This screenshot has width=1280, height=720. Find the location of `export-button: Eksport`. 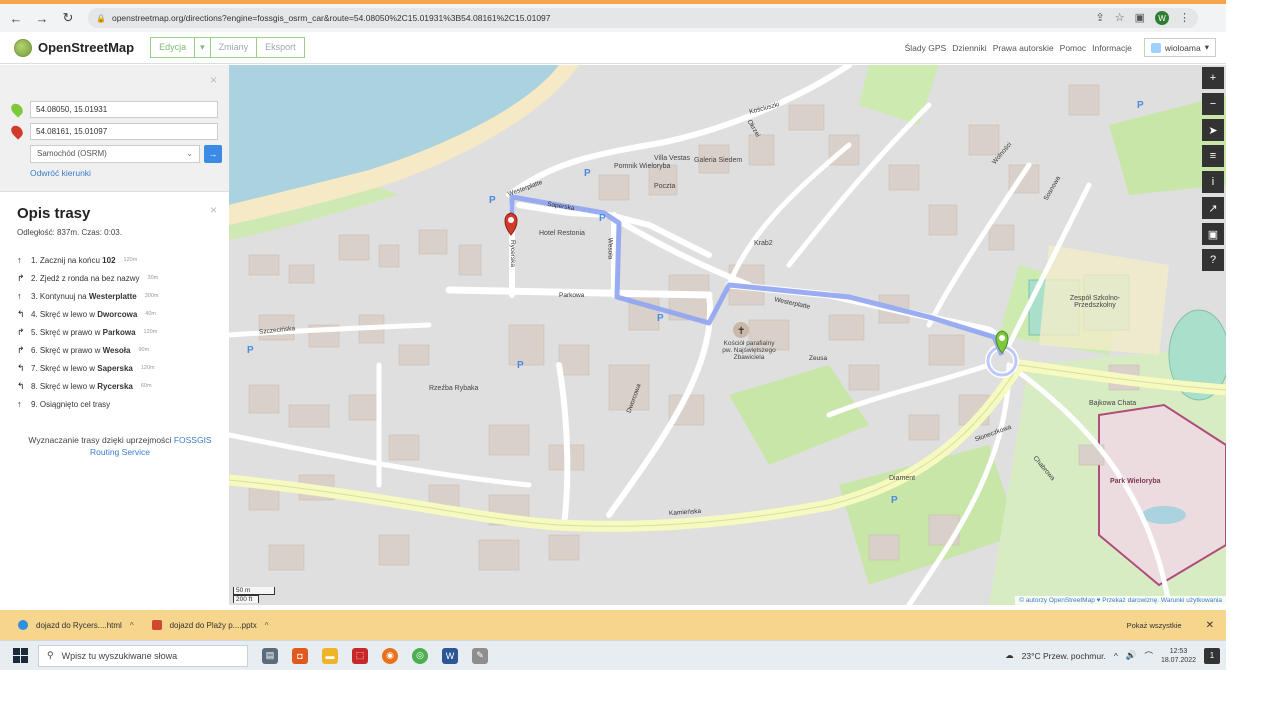

export-button: Eksport is located at coordinates (281, 47).